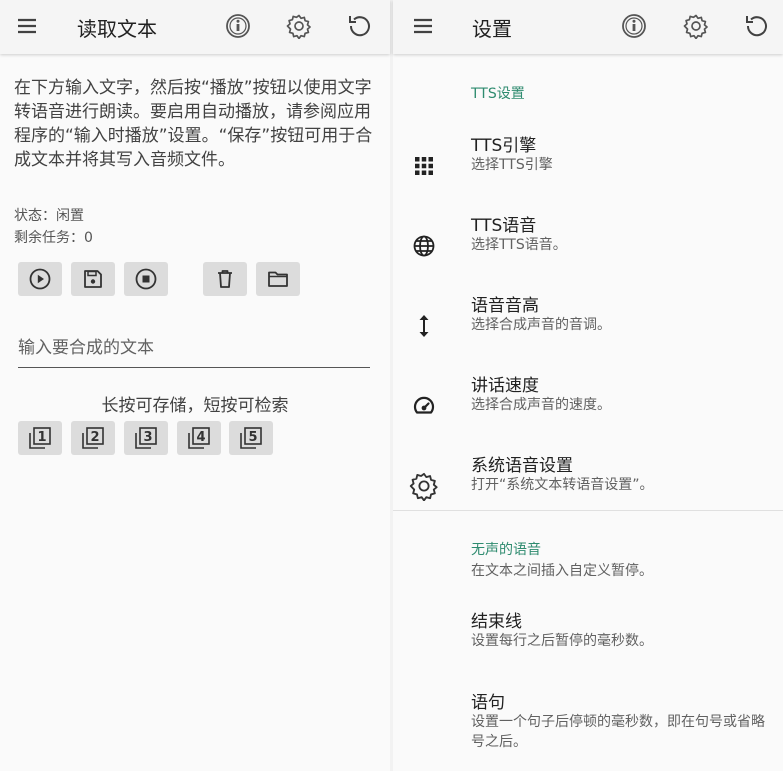  What do you see at coordinates (424, 246) in the screenshot?
I see `globe-icon` at bounding box center [424, 246].